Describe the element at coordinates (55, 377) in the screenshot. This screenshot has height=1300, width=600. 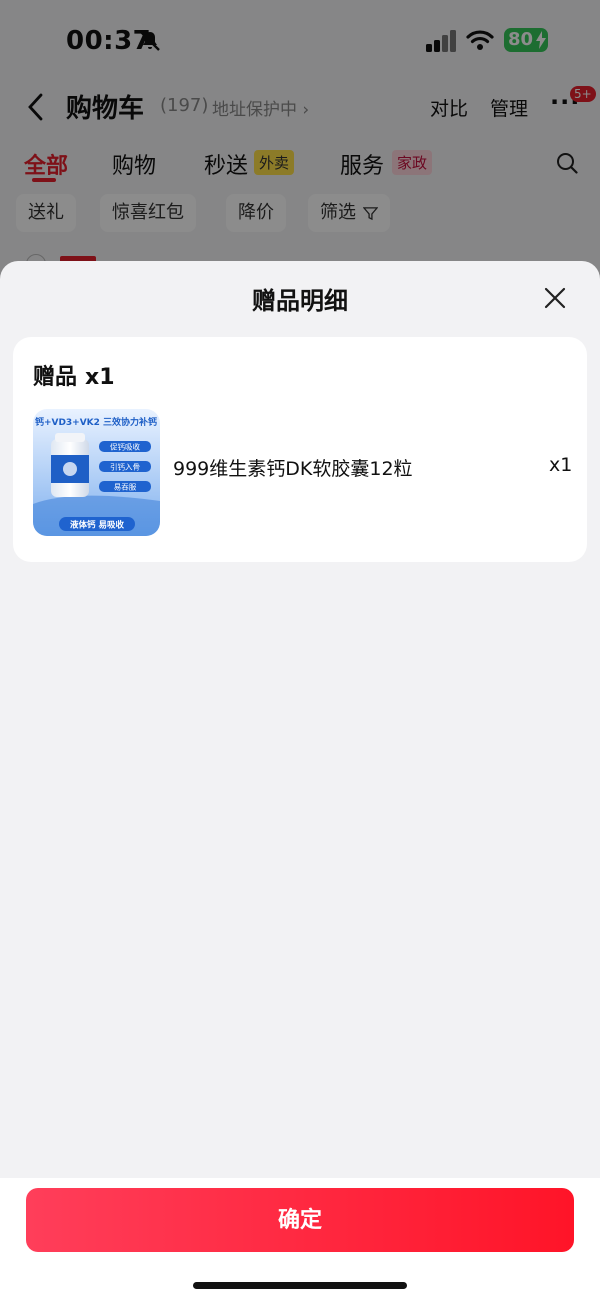
I see `gift-section-label: 赠品` at that location.